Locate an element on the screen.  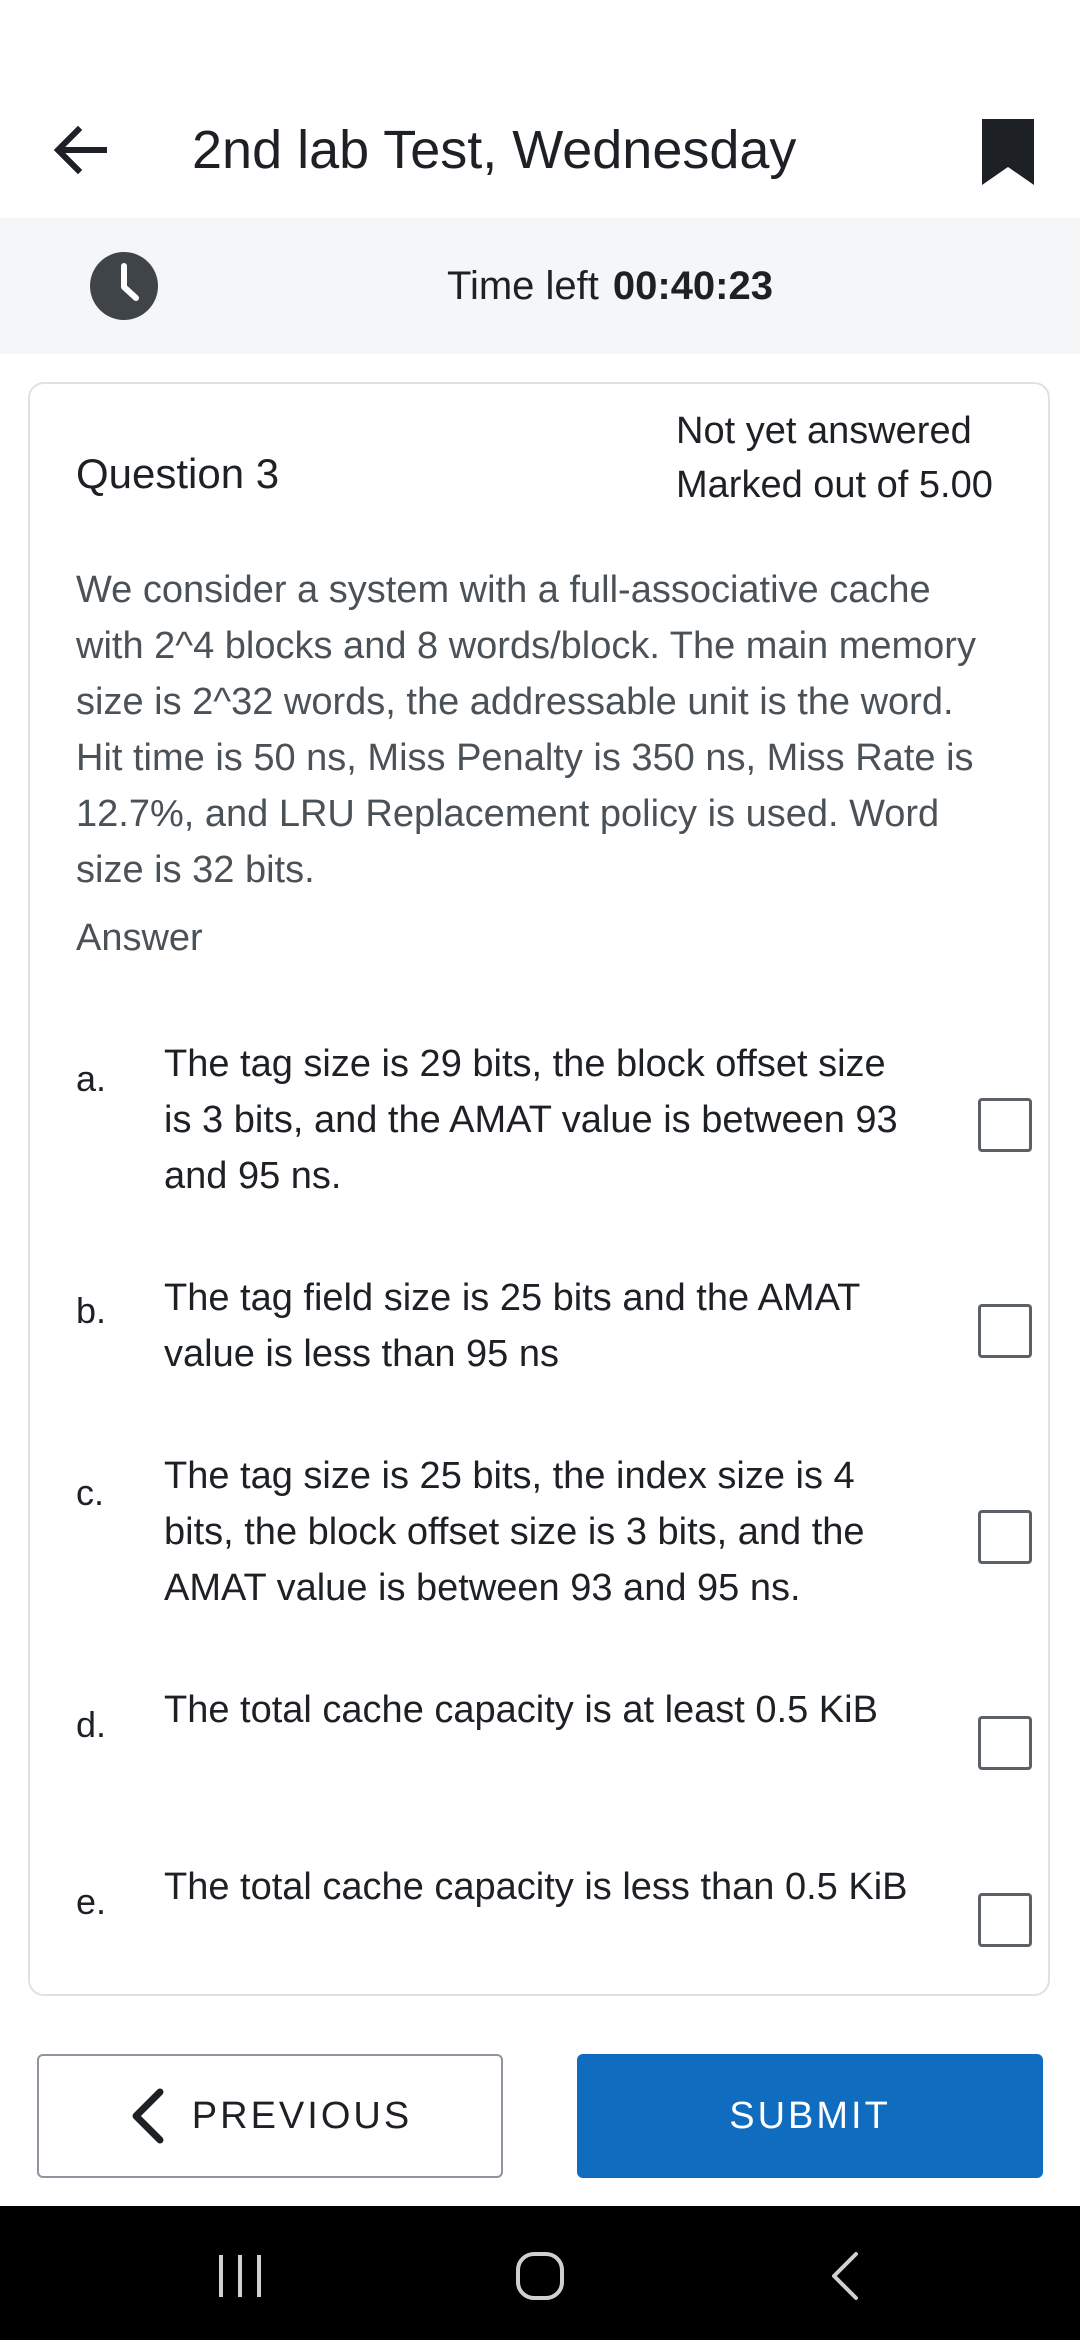
app-header: 2nd lab Test, Wednesday is located at coordinates (540, 109).